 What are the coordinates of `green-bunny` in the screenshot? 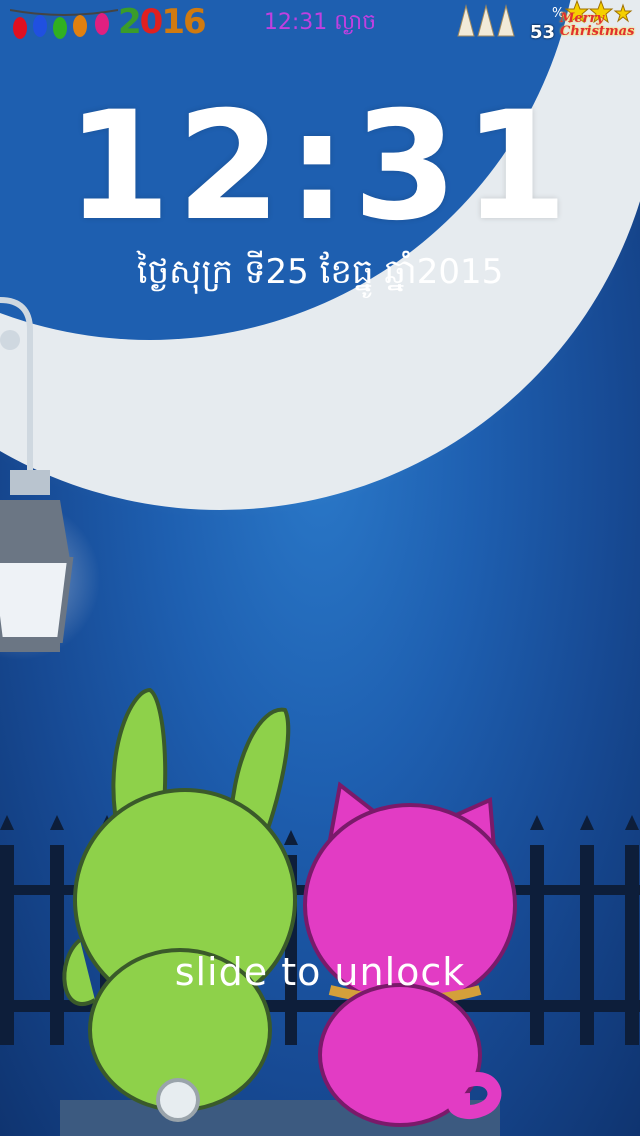 It's located at (179, 904).